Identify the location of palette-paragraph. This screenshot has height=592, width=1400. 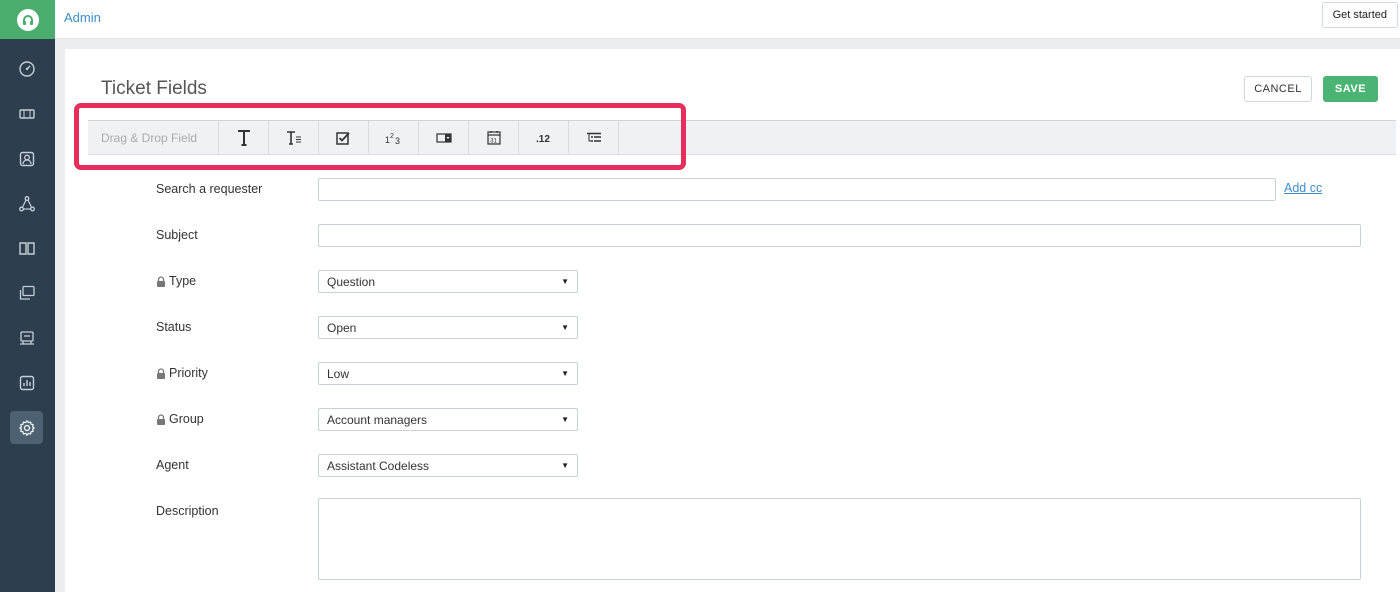
(293, 137).